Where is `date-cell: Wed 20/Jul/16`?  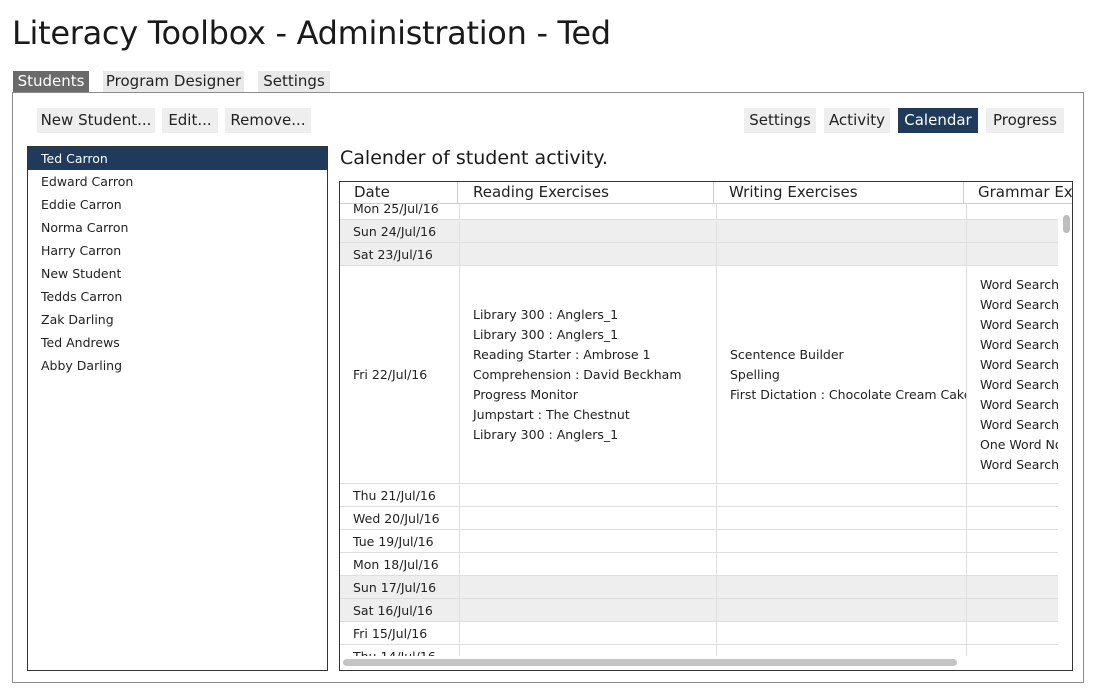
date-cell: Wed 20/Jul/16 is located at coordinates (400, 518).